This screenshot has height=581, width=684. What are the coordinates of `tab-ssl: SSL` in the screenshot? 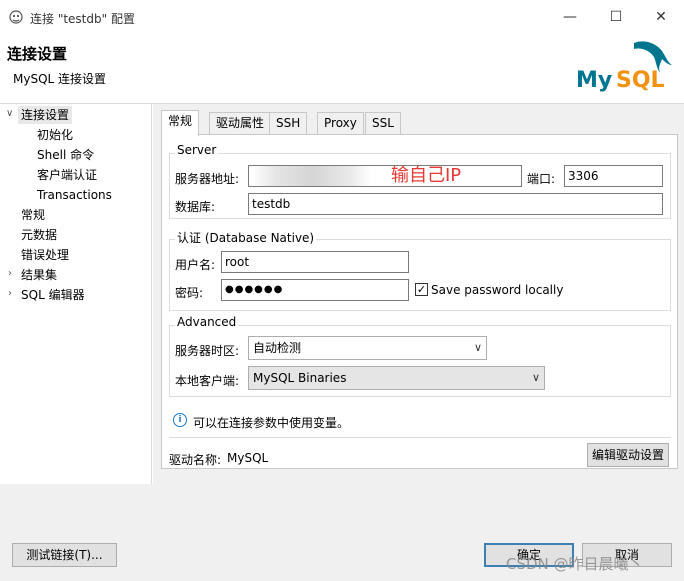 It's located at (383, 123).